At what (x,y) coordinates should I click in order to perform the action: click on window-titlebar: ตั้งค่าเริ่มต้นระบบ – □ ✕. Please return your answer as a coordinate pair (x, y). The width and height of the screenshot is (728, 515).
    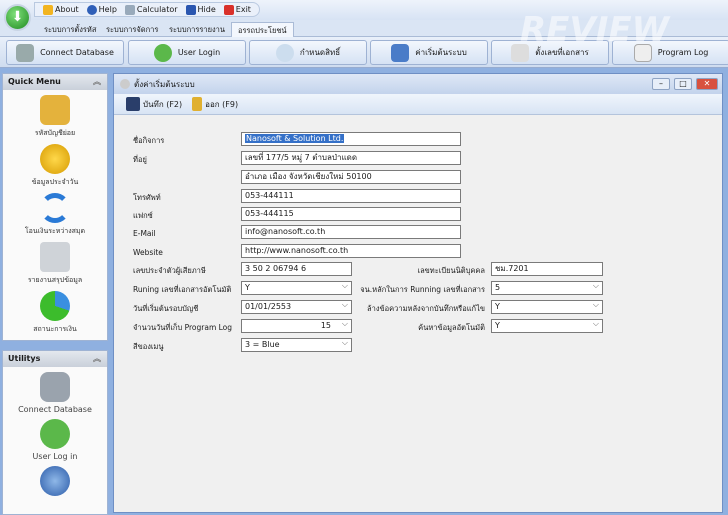
    Looking at the image, I should click on (418, 84).